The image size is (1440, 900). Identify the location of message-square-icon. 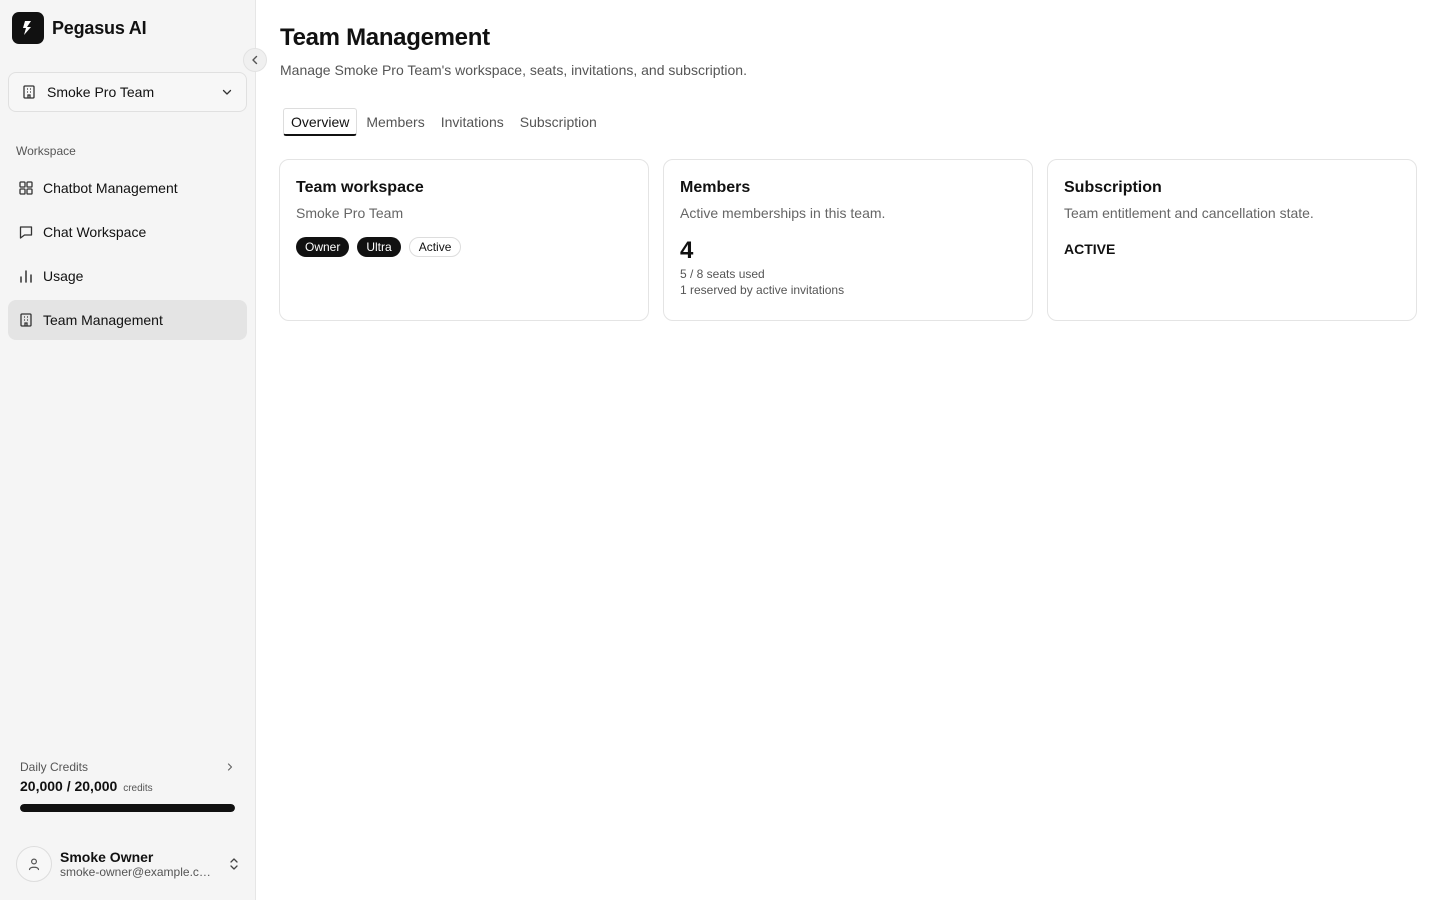
(26, 232).